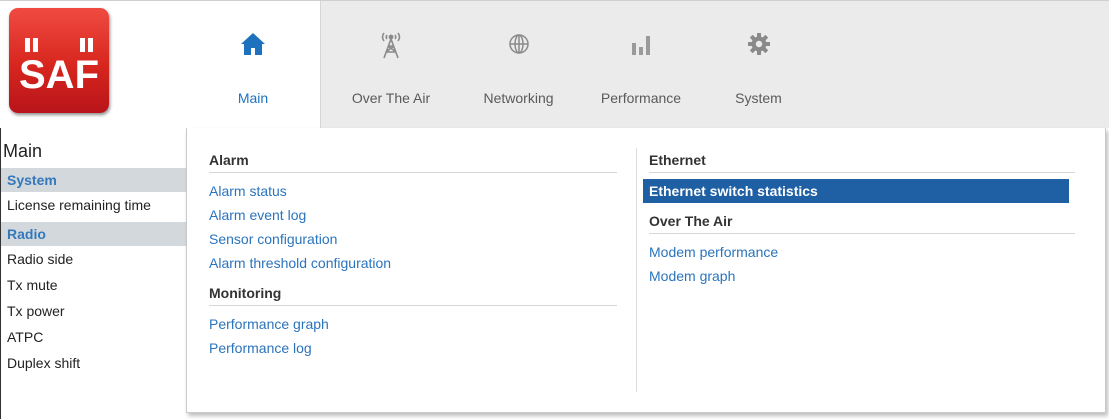  I want to click on sidebar-item-atpc: ATPC, so click(94, 337).